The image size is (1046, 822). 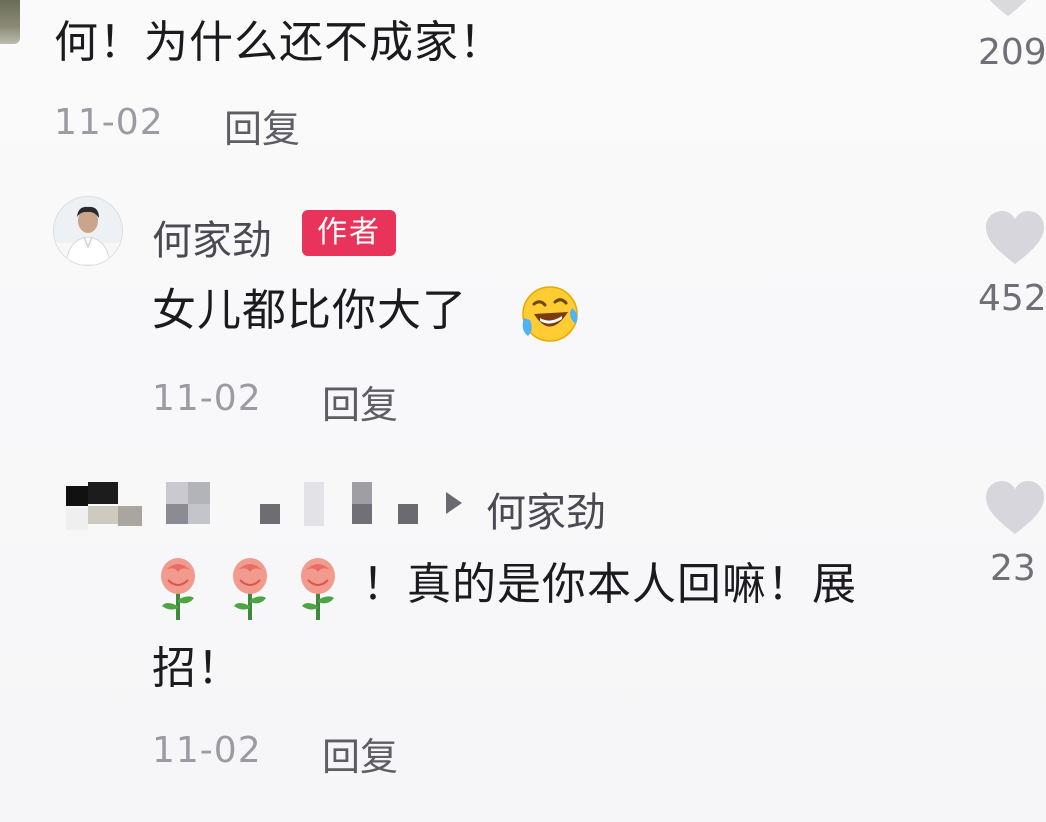 I want to click on username: 何家劲, so click(x=212, y=237).